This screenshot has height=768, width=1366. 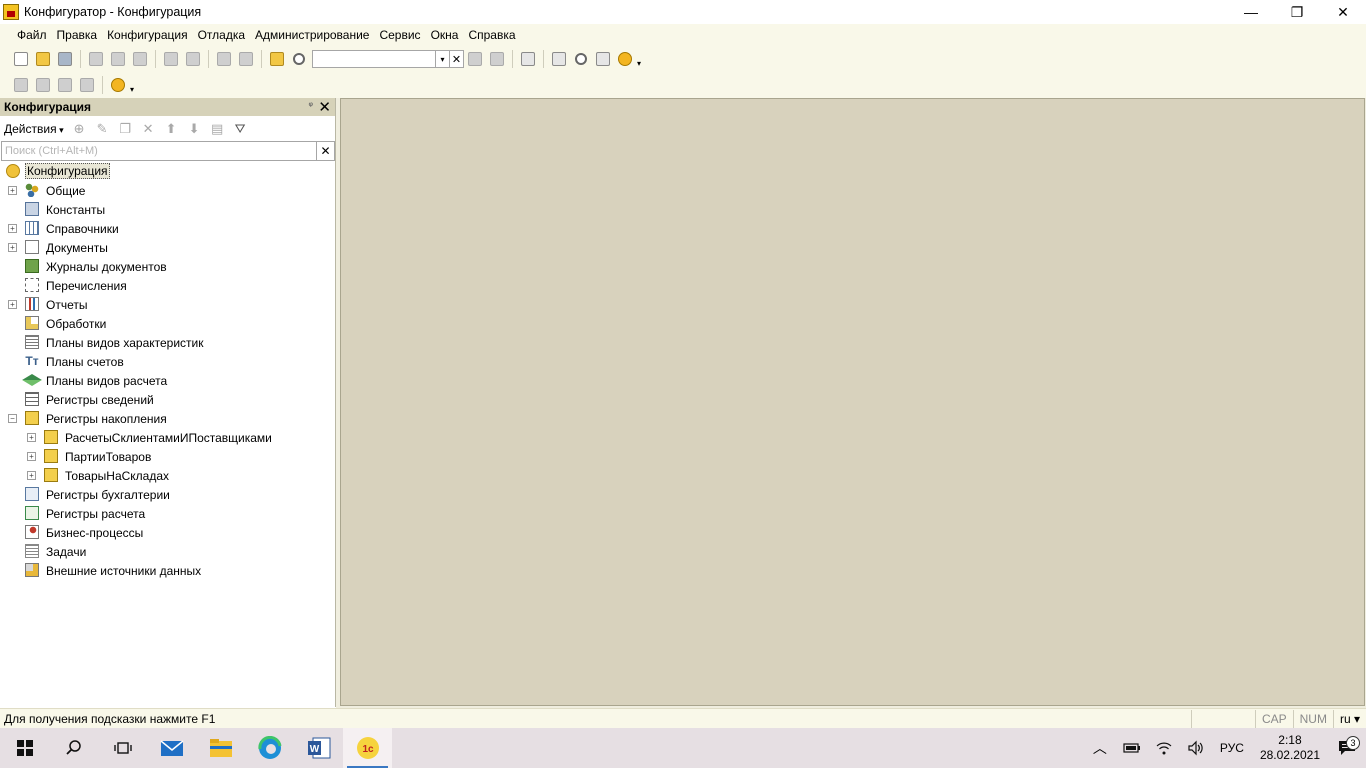 I want to click on move-down-button: ⬇, so click(x=194, y=129).